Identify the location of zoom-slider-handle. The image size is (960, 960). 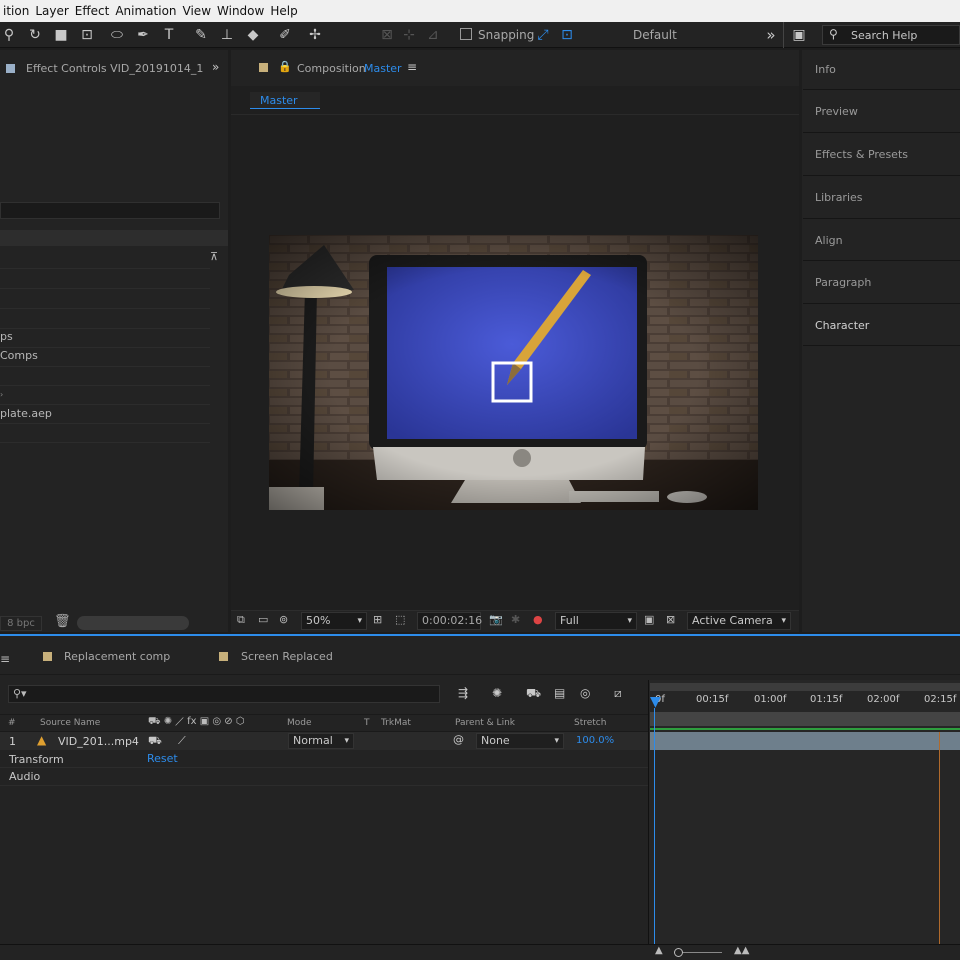
(678, 952).